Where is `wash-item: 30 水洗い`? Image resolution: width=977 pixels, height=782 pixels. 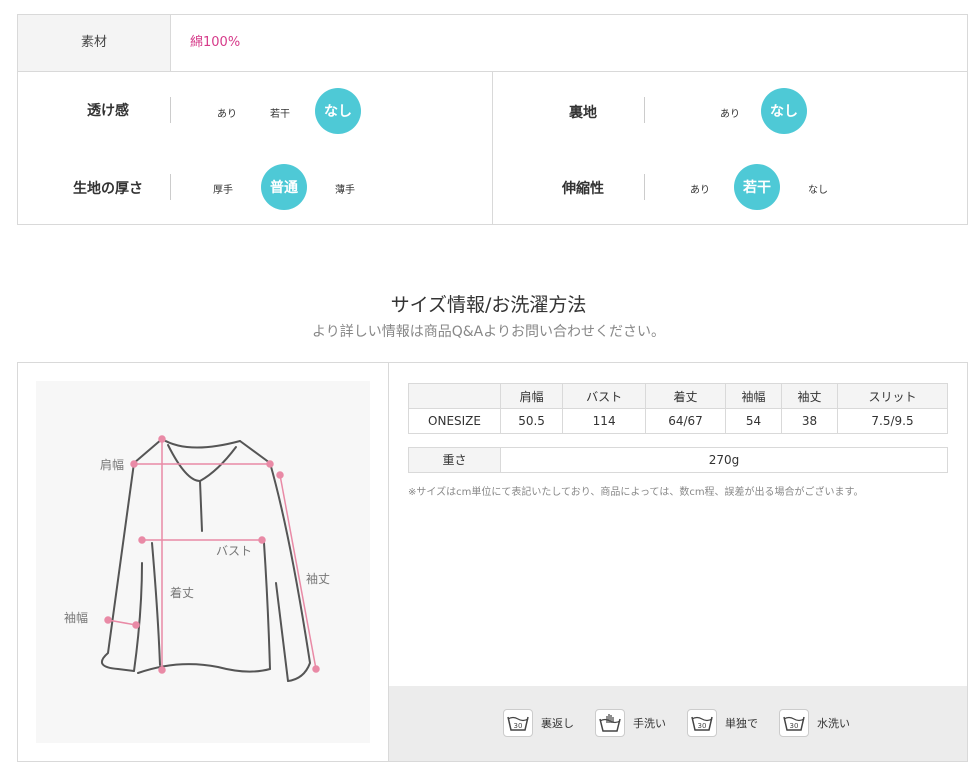 wash-item: 30 水洗い is located at coordinates (814, 723).